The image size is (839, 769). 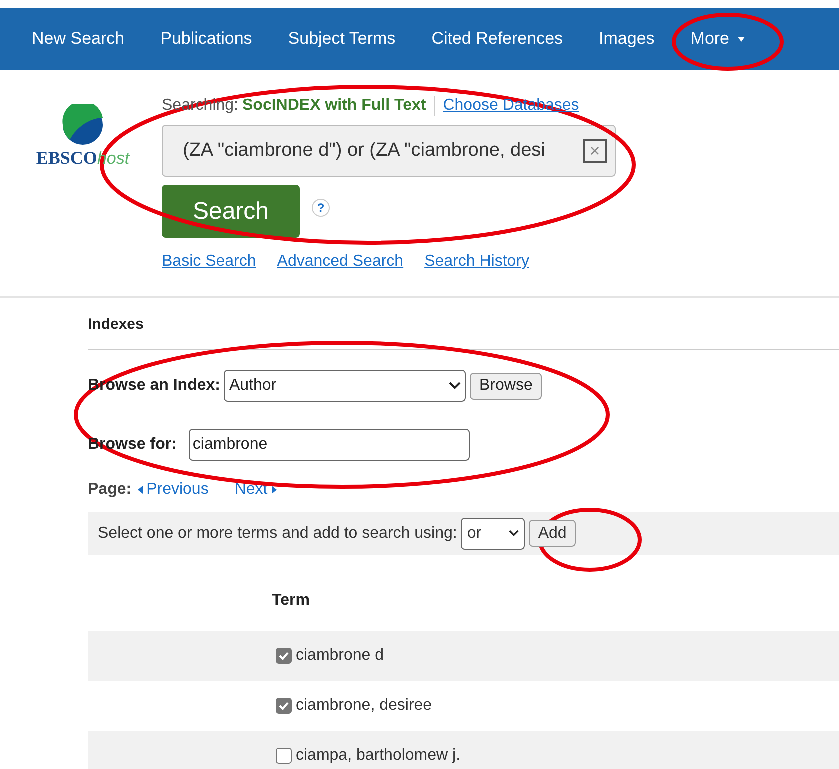 I want to click on nav-link: Subject Terms, so click(x=342, y=39).